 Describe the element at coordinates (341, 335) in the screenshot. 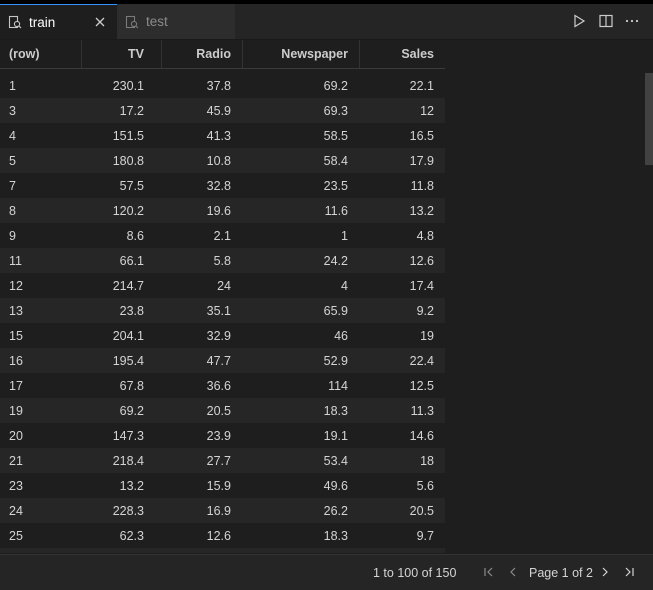

I see `newspaper-cell: 46` at that location.